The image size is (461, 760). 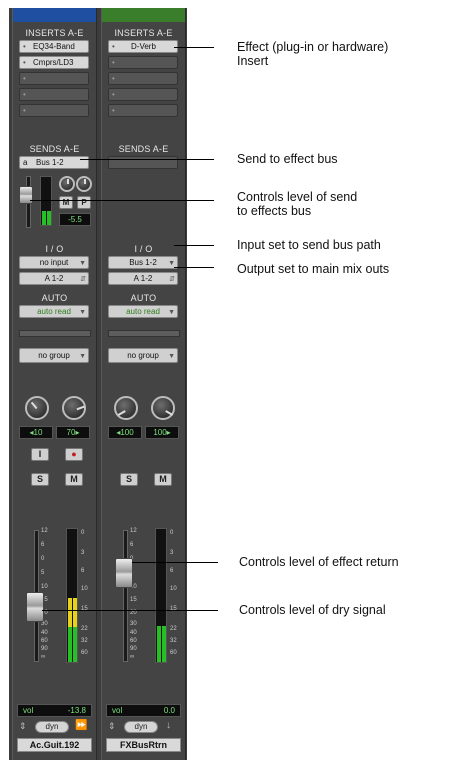 I want to click on callout-line-dry-signal, so click(x=130, y=610).